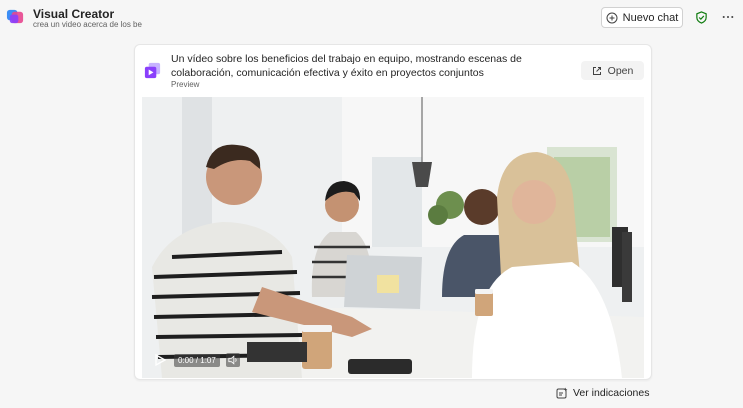 This screenshot has width=743, height=408. What do you see at coordinates (611, 393) in the screenshot?
I see `ver-indicaciones-label: Ver indicaciones` at bounding box center [611, 393].